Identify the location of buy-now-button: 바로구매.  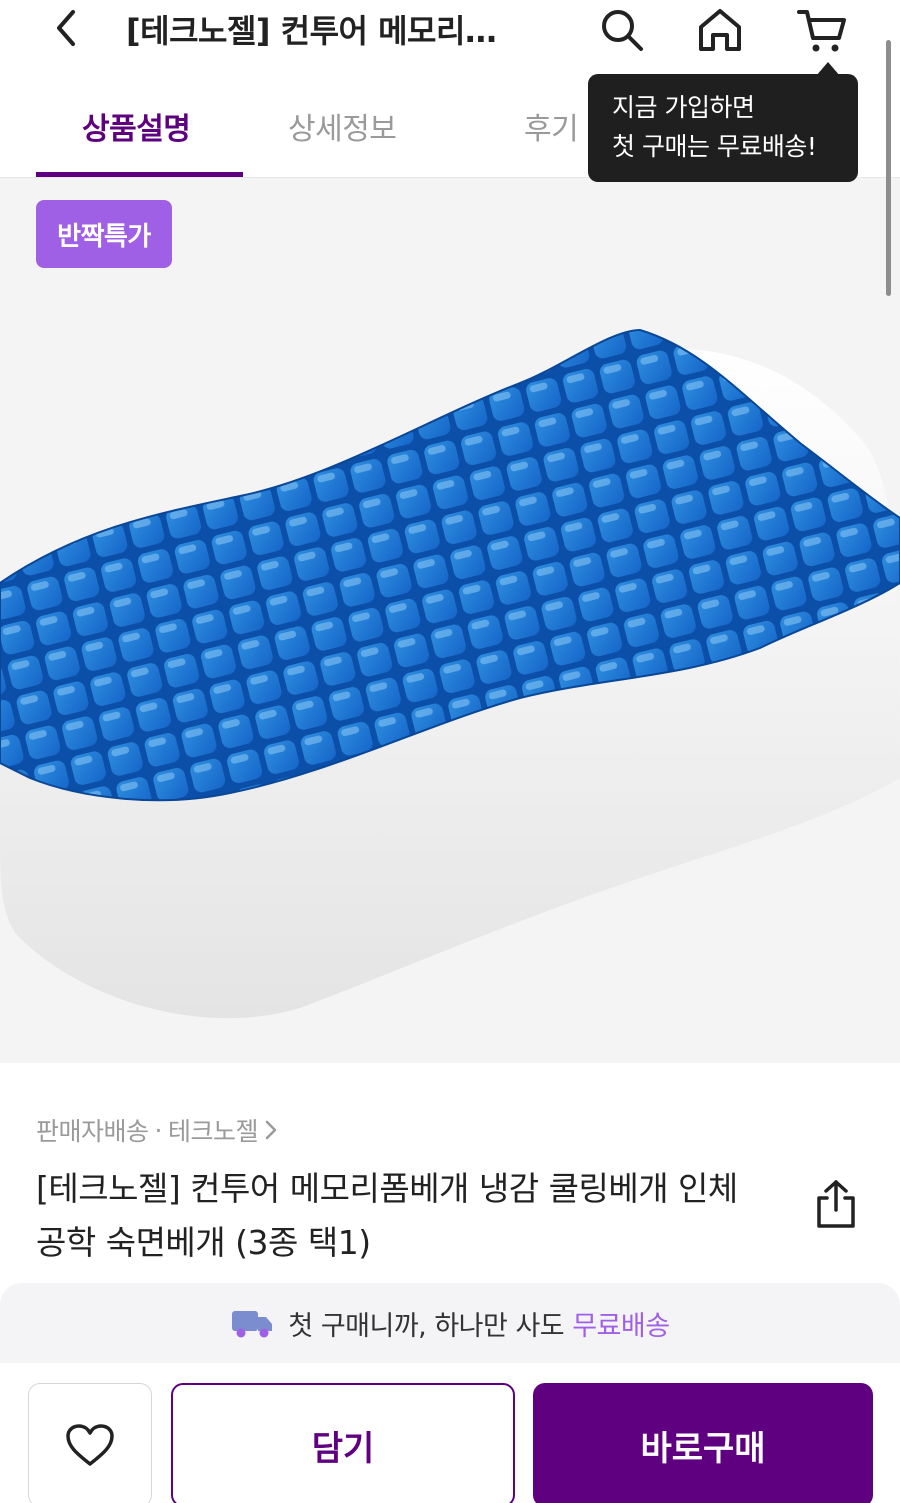
(703, 1443).